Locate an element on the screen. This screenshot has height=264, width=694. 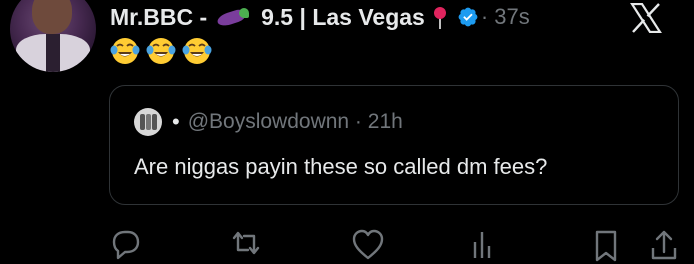
pushpin-icon is located at coordinates (440, 17).